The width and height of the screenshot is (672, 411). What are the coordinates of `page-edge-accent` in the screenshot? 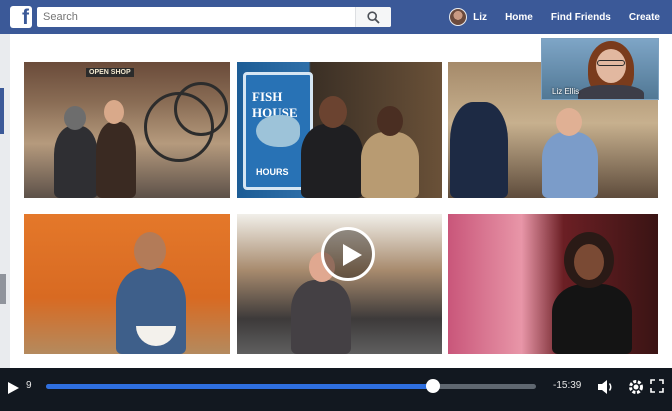 It's located at (2, 111).